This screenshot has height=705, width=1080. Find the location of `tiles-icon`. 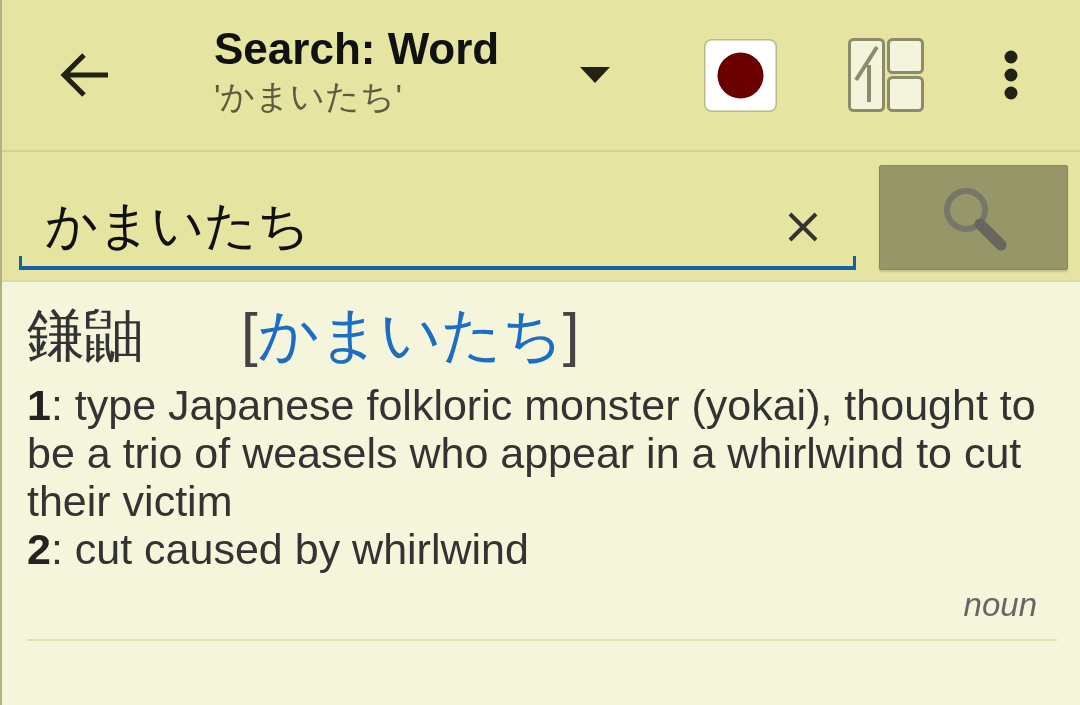

tiles-icon is located at coordinates (886, 75).